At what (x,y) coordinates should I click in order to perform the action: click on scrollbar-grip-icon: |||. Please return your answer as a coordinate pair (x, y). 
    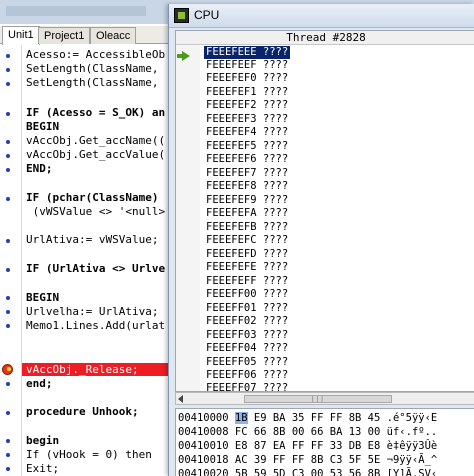
    Looking at the image, I should click on (318, 399).